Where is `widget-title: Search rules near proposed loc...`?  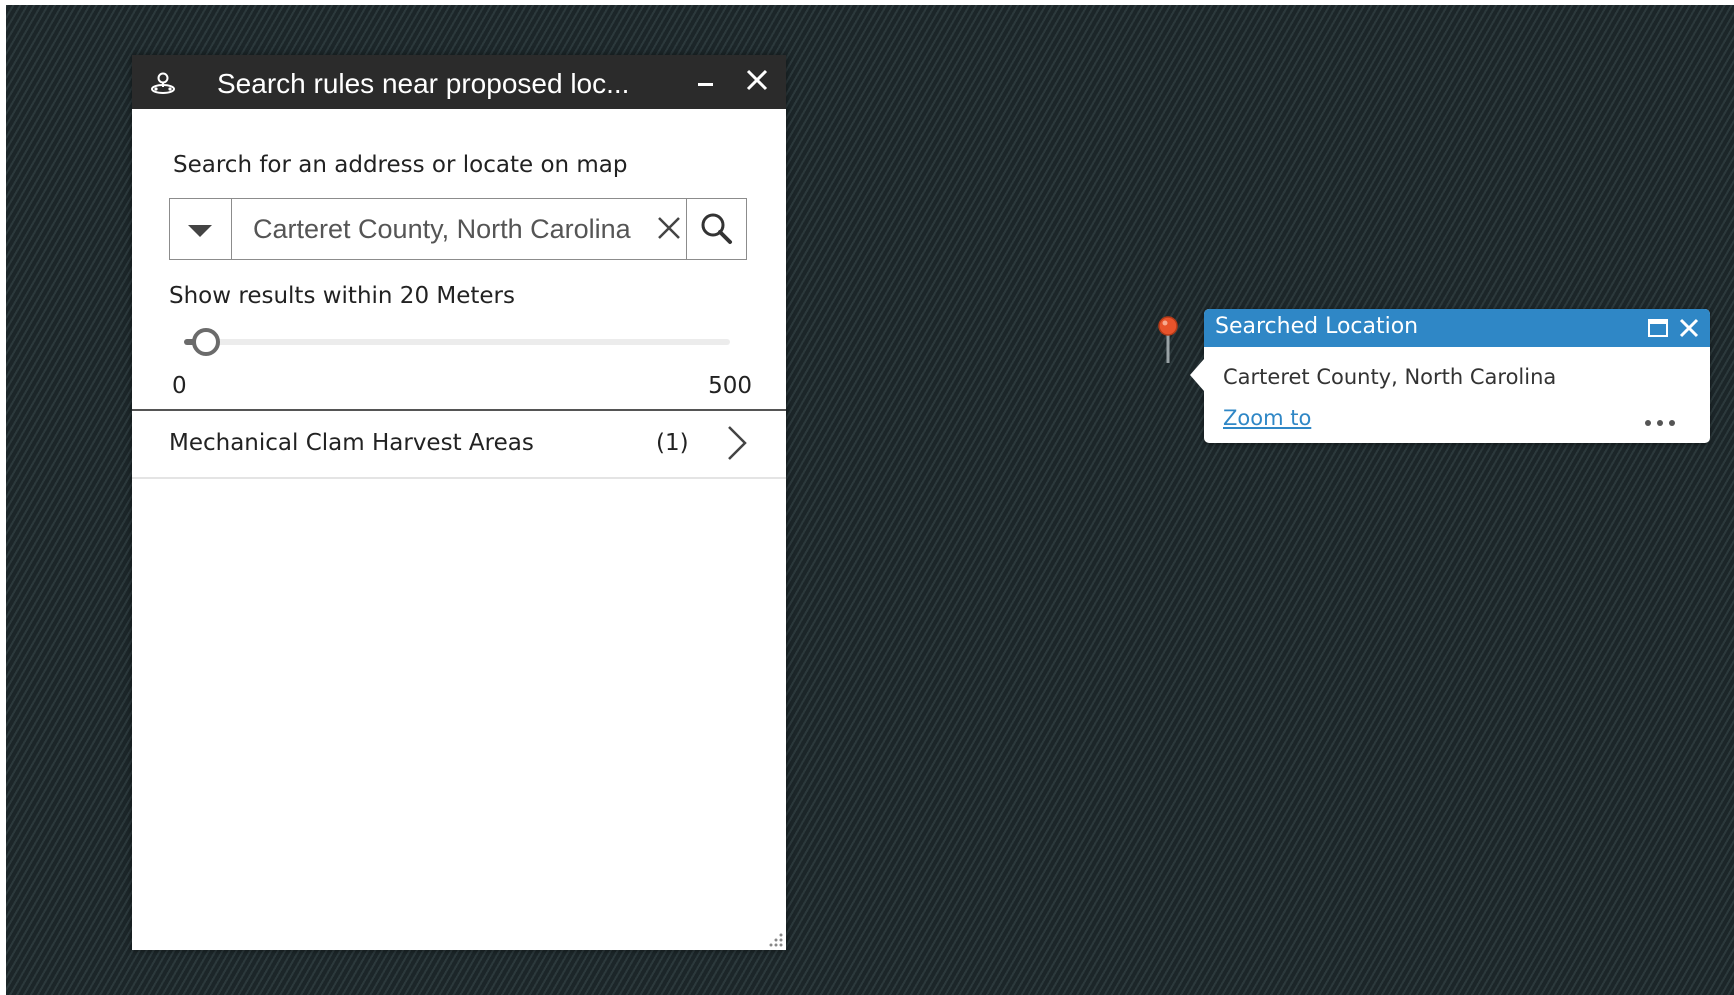
widget-title: Search rules near proposed loc... is located at coordinates (423, 83).